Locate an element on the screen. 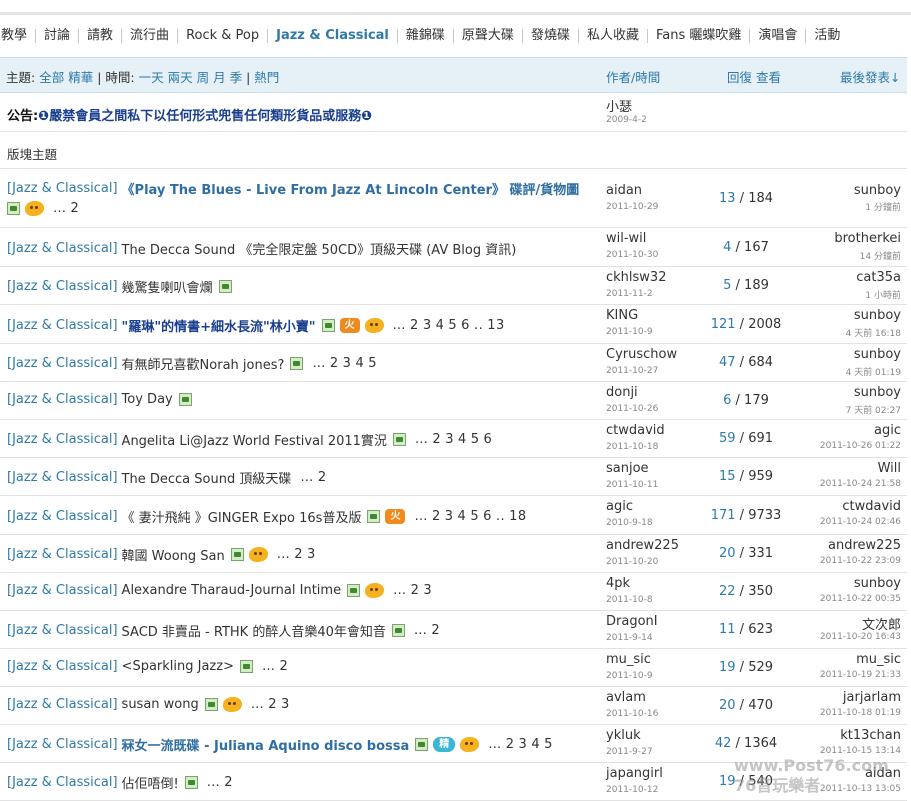 The image size is (911, 801). category-tab: 原聲大碟 is located at coordinates (488, 36).